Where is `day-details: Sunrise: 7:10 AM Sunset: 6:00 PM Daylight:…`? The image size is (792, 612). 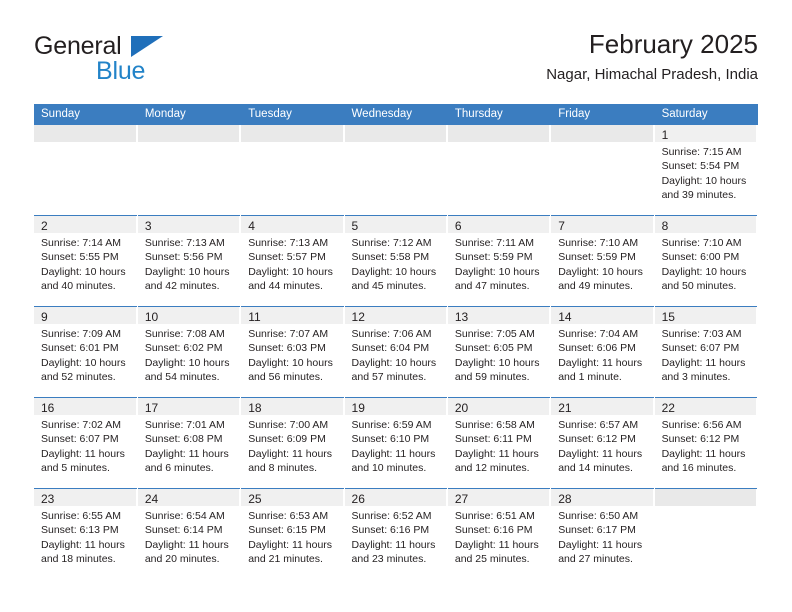
day-details: Sunrise: 7:10 AM Sunset: 6:00 PM Daylight:… is located at coordinates (705, 263).